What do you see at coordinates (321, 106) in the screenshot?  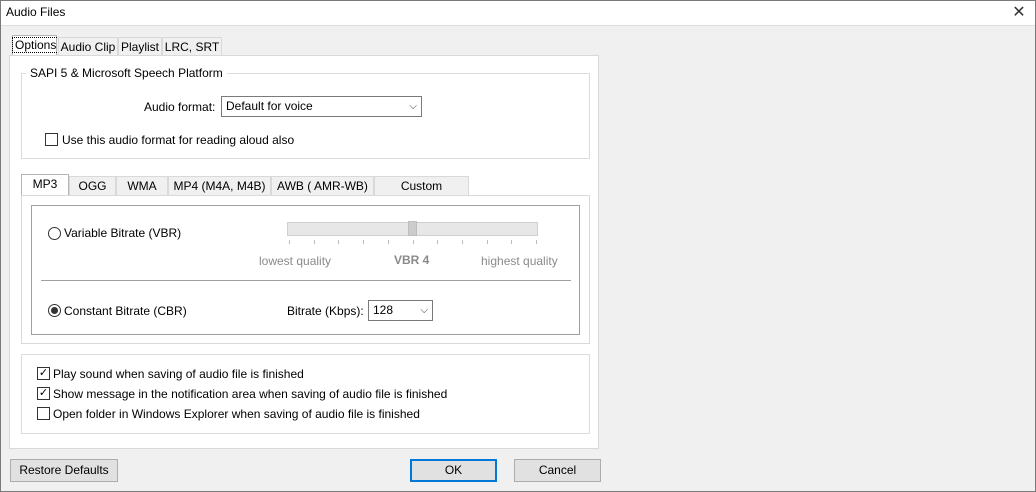 I see `audio-format-select: Default for voice ⌵` at bounding box center [321, 106].